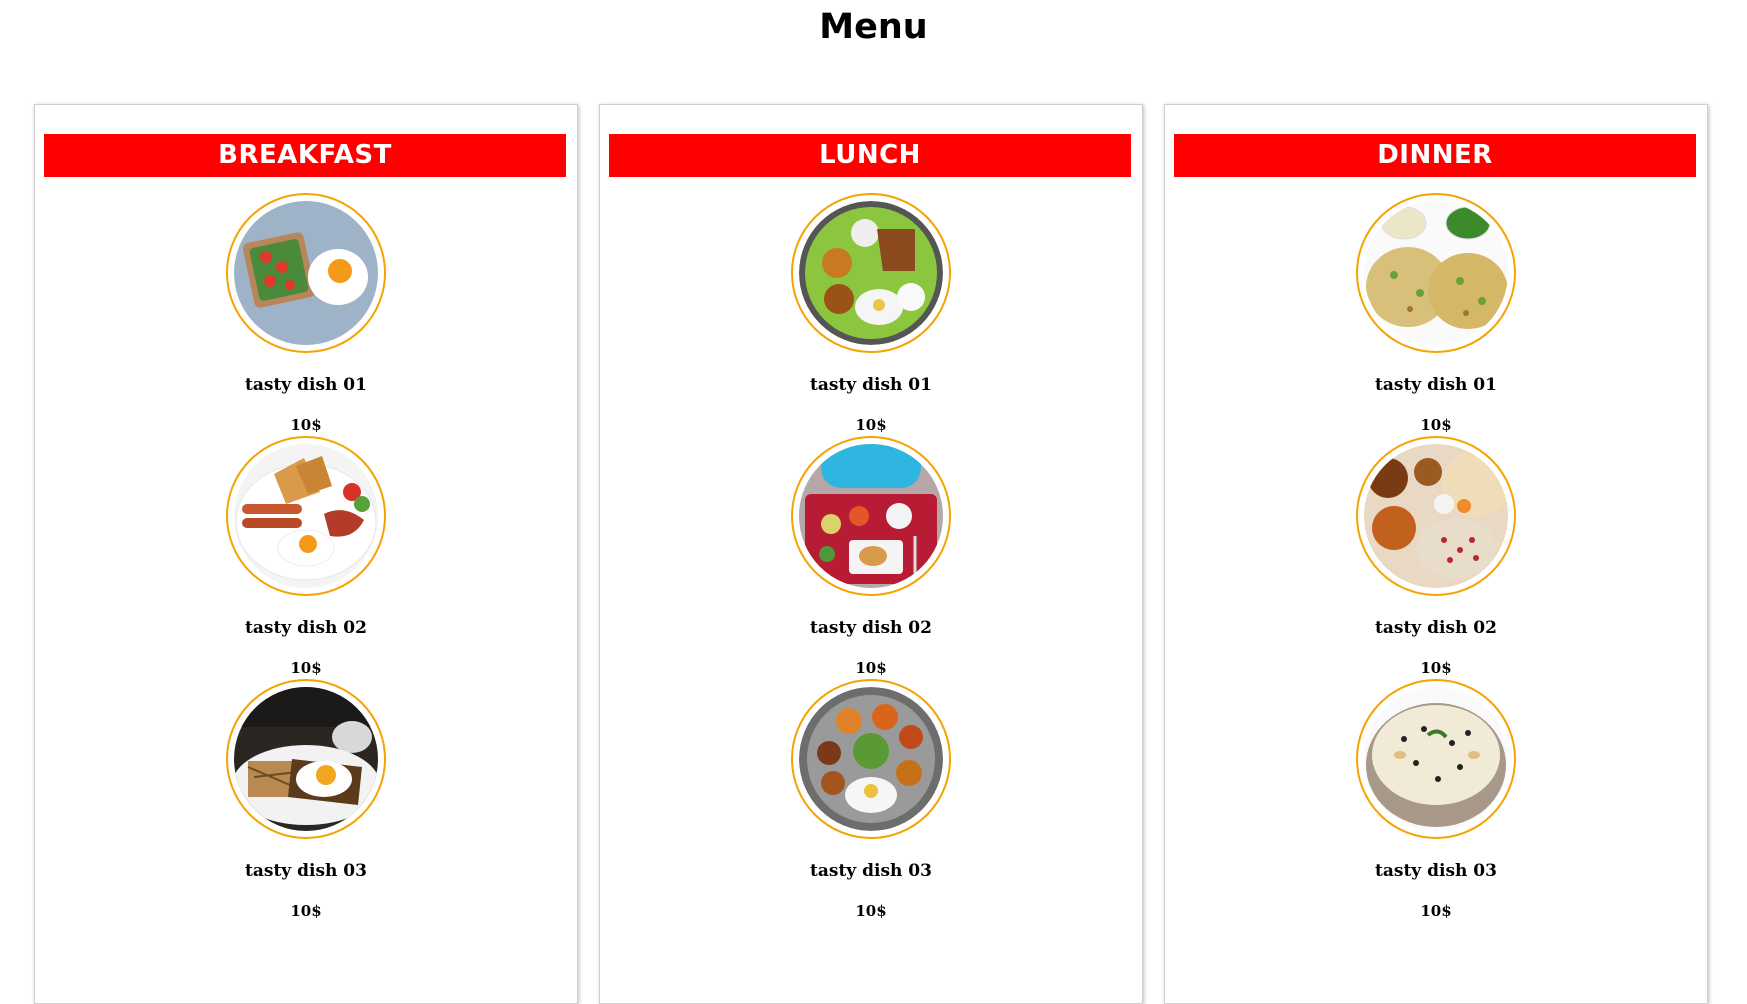 This screenshot has width=1747, height=1004. I want to click on lunch-heading: LUNCH, so click(870, 155).